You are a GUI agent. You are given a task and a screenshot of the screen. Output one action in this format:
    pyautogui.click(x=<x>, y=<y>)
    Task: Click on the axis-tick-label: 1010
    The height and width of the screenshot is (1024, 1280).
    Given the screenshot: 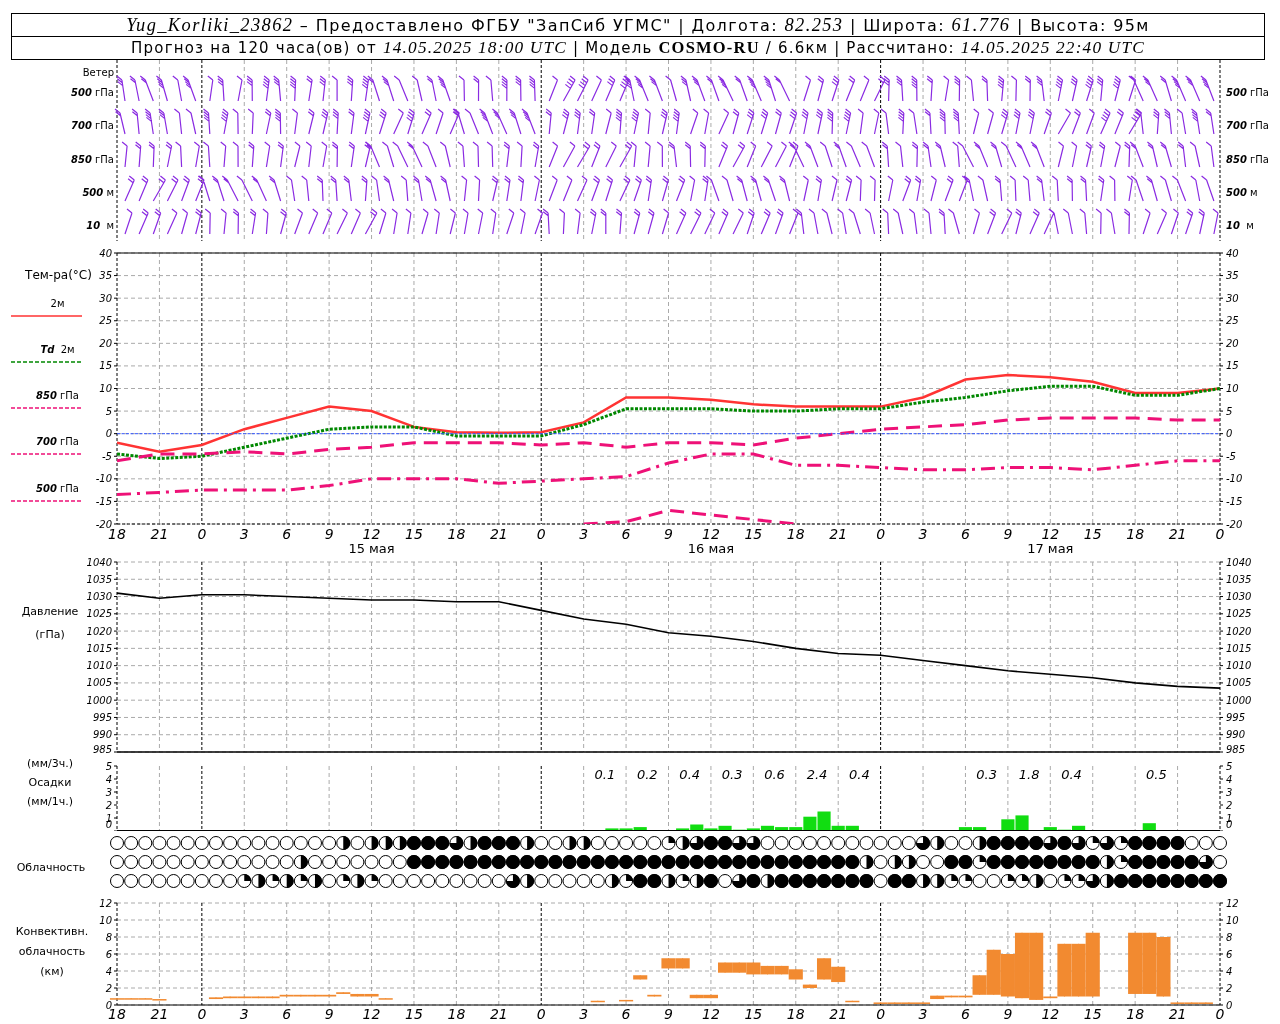 What is the action you would take?
    pyautogui.click(x=1239, y=666)
    